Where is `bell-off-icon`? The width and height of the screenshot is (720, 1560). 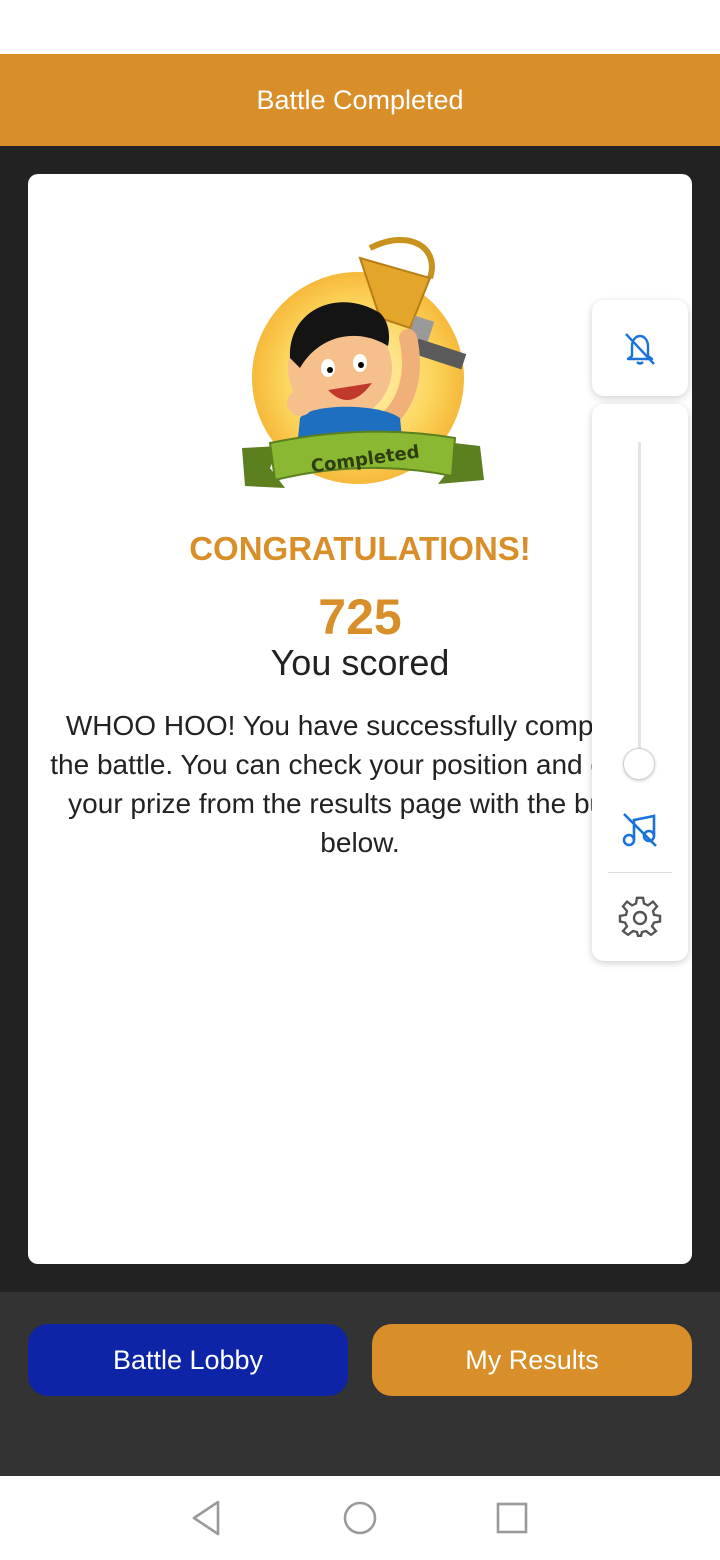 bell-off-icon is located at coordinates (640, 349).